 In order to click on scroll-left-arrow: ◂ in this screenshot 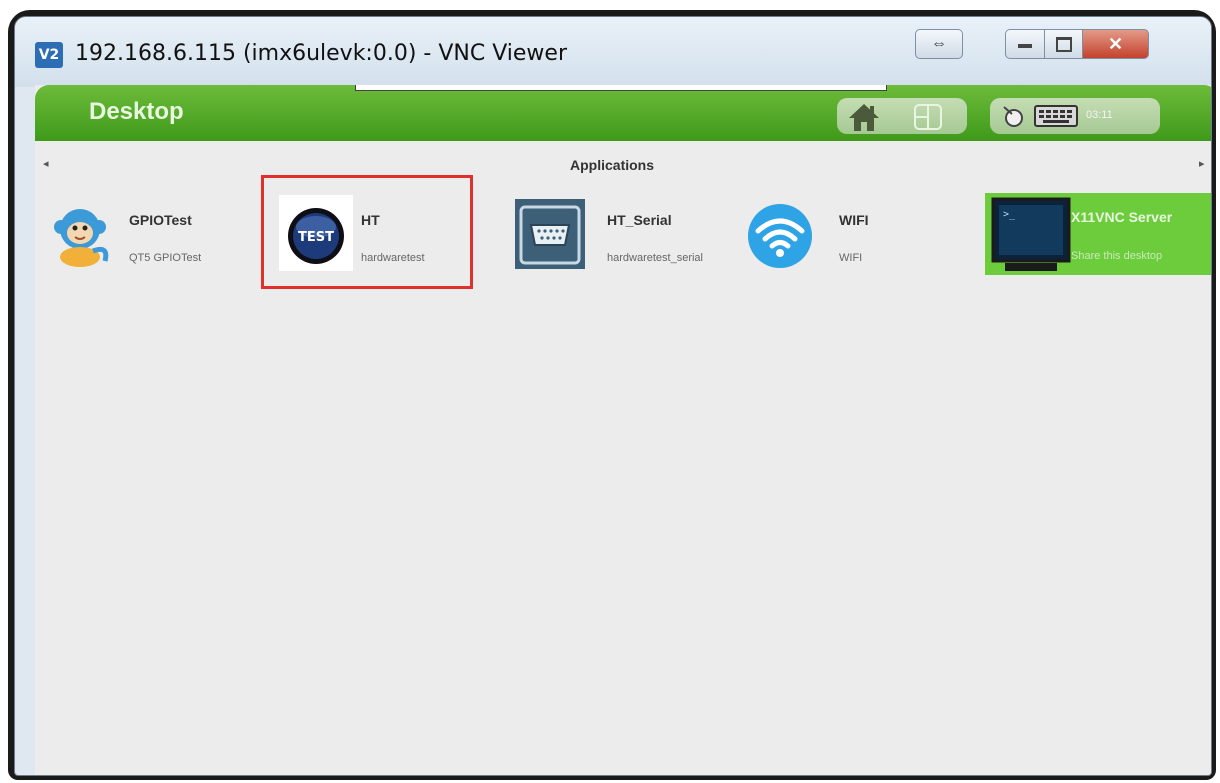, I will do `click(46, 163)`.